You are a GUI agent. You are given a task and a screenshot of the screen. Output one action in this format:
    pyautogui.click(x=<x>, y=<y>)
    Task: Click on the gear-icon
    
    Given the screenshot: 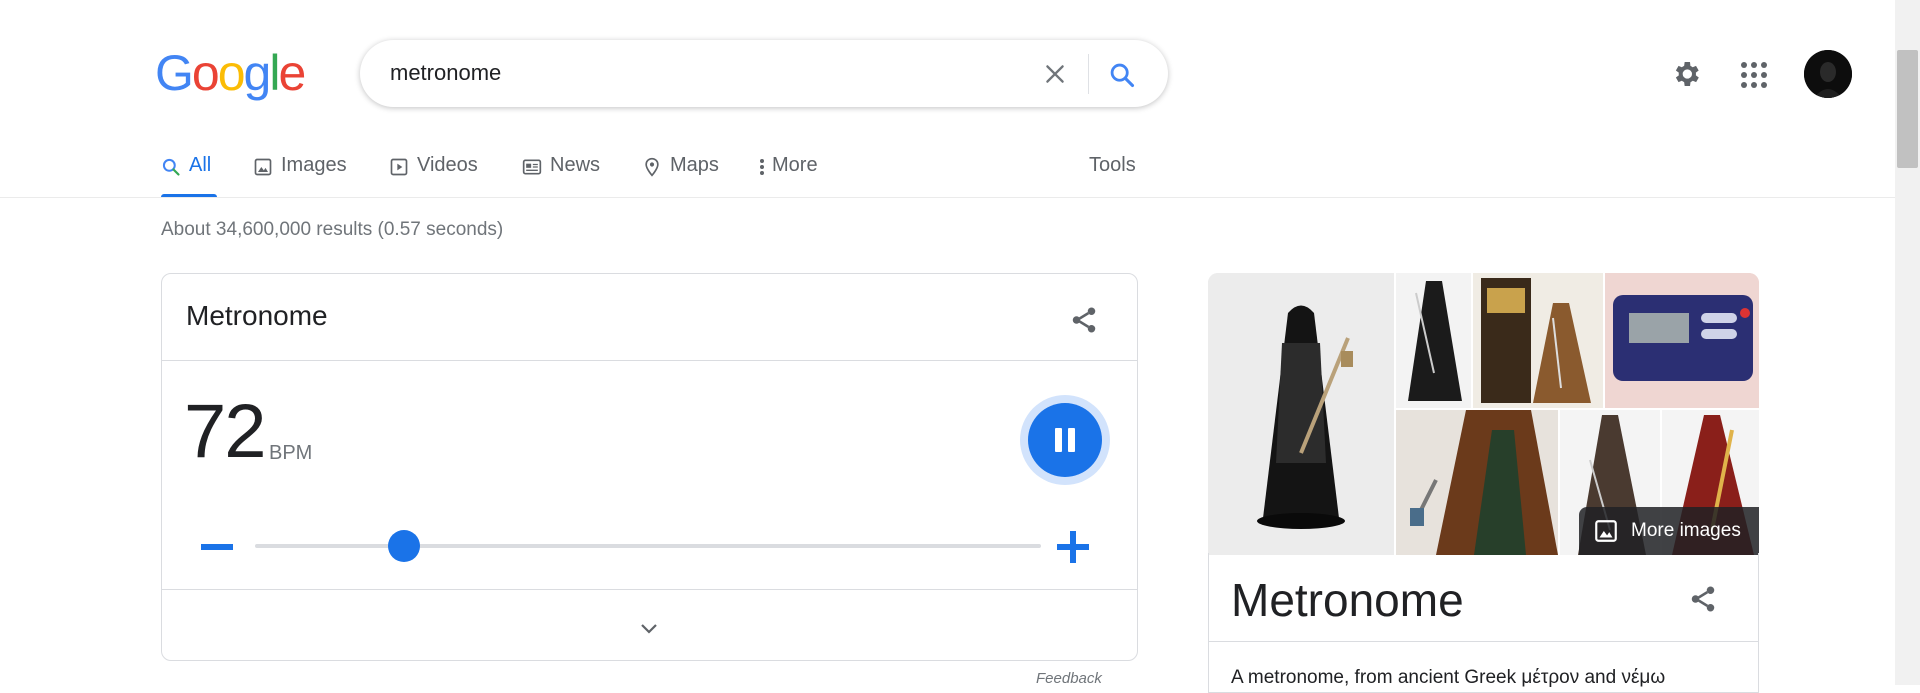 What is the action you would take?
    pyautogui.click(x=1687, y=74)
    